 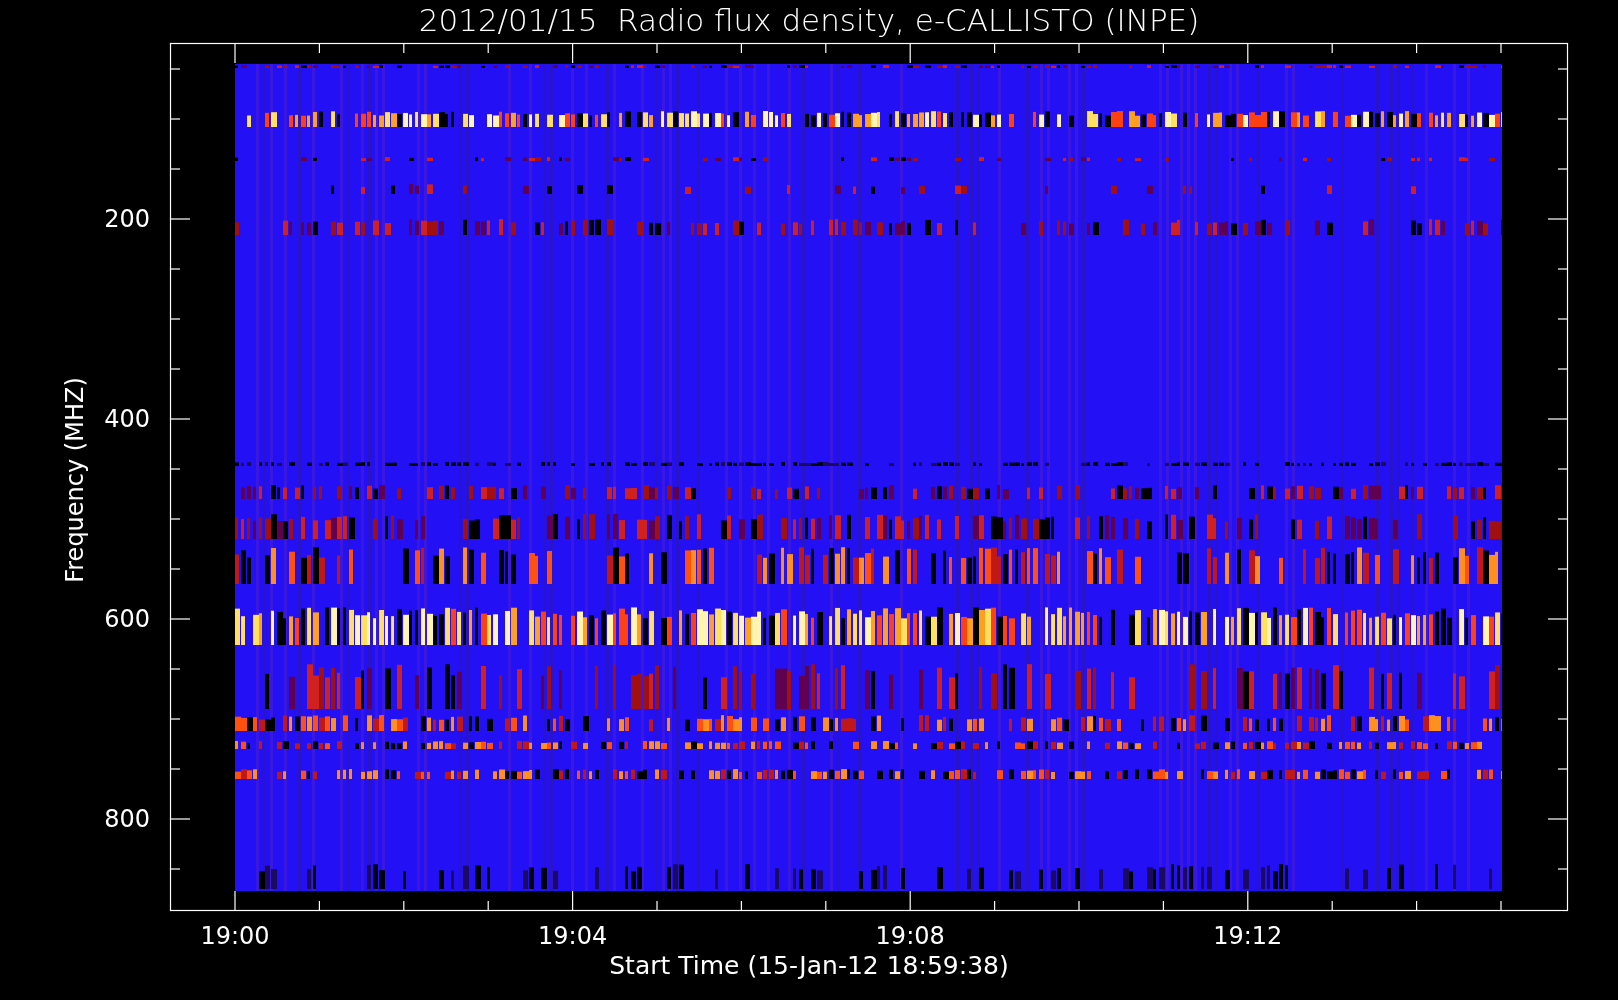 I want to click on y-tick-label: 200, so click(x=127, y=219).